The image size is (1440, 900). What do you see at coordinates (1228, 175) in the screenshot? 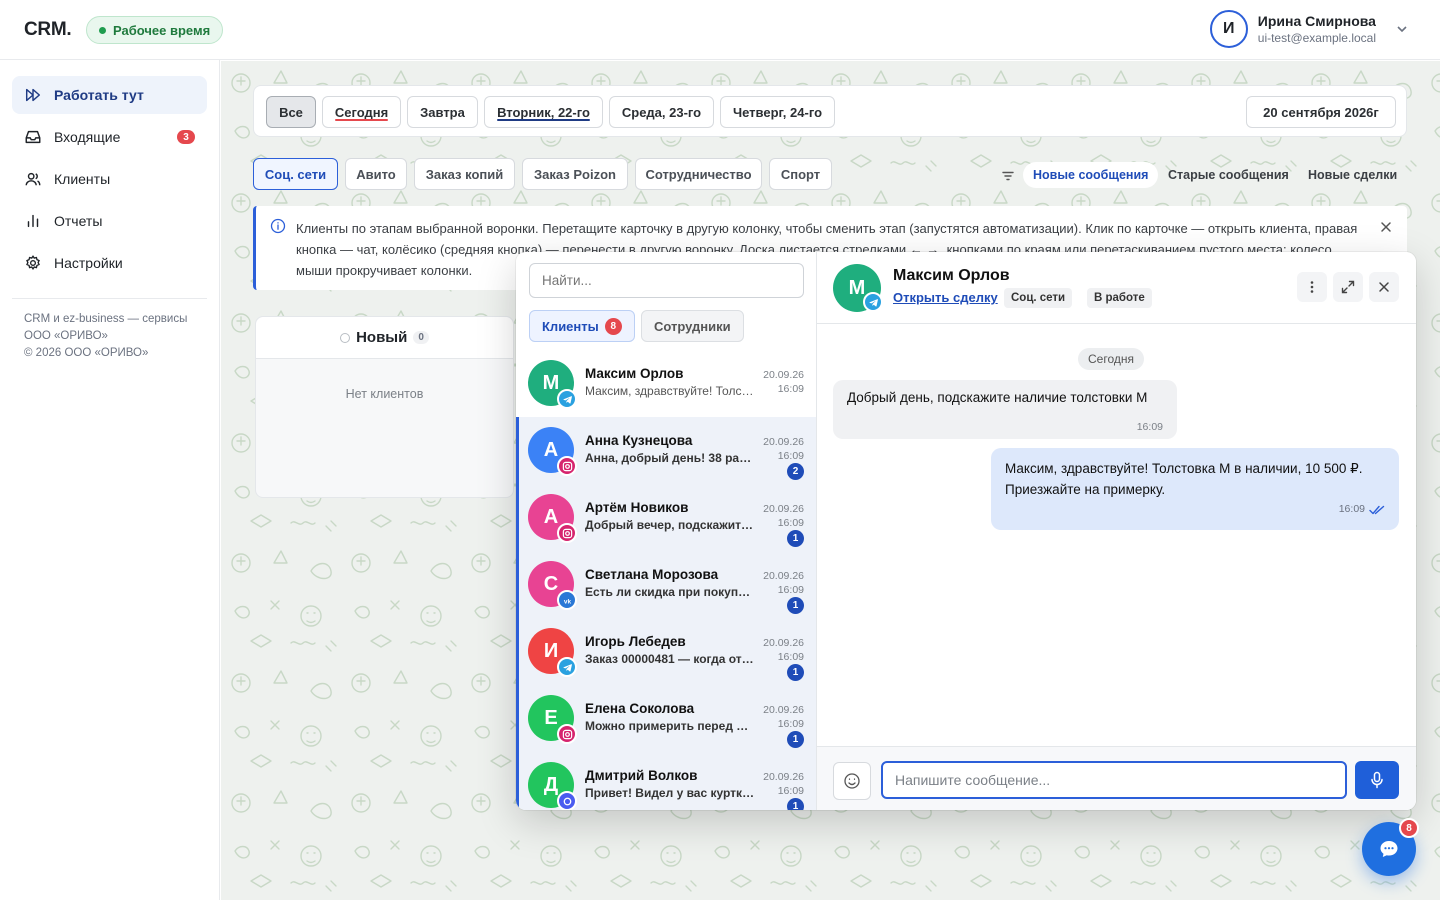
I see `sort-tab-old-messages: Старые сообщения` at bounding box center [1228, 175].